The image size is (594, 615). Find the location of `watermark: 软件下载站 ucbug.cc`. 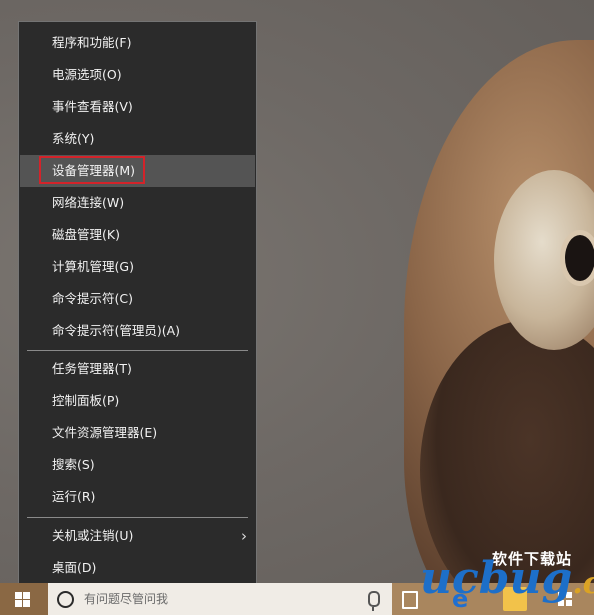

watermark: 软件下载站 ucbug.cc is located at coordinates (507, 581).